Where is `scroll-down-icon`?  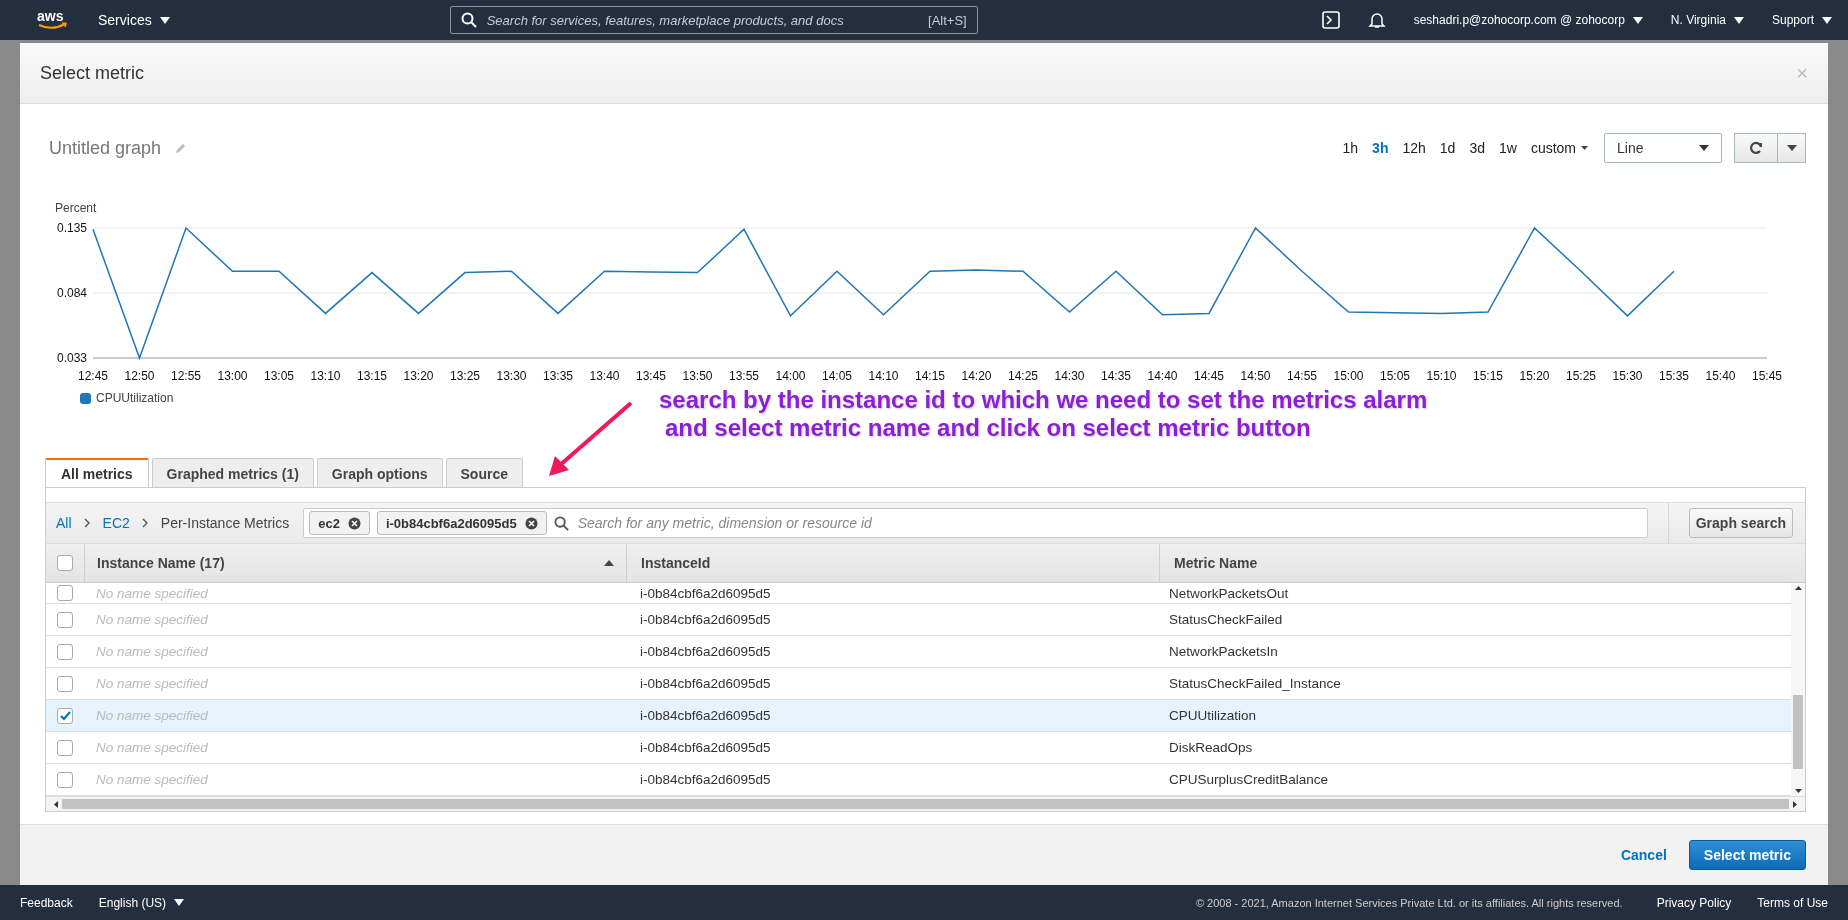 scroll-down-icon is located at coordinates (1798, 791).